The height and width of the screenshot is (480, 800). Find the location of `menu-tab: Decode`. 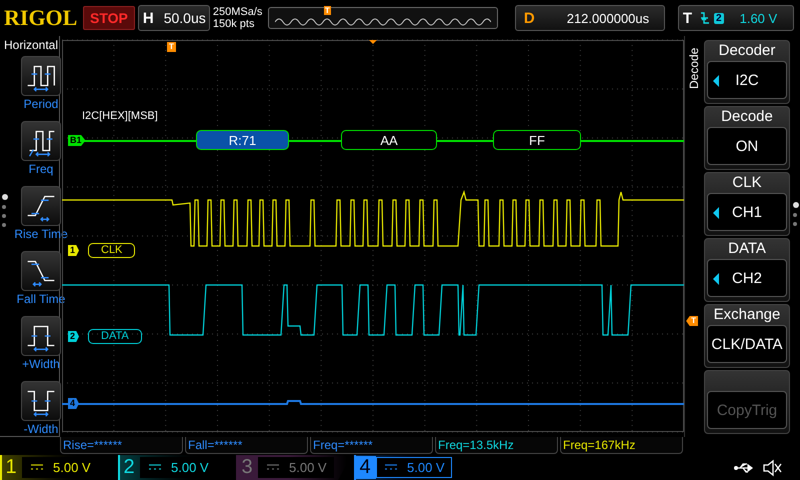

menu-tab: Decode is located at coordinates (694, 68).